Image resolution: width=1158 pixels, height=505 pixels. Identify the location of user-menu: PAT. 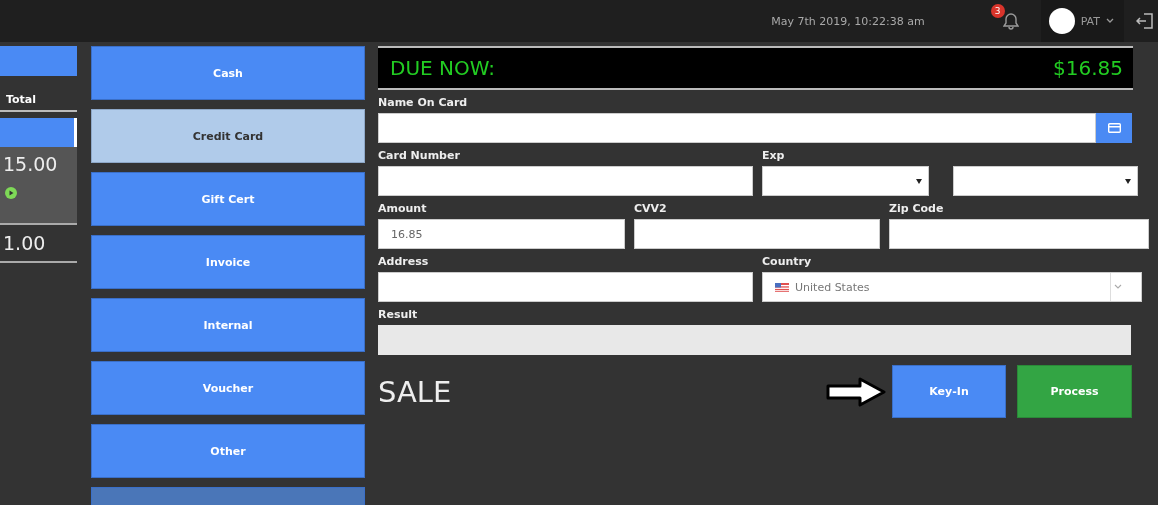
(1082, 21).